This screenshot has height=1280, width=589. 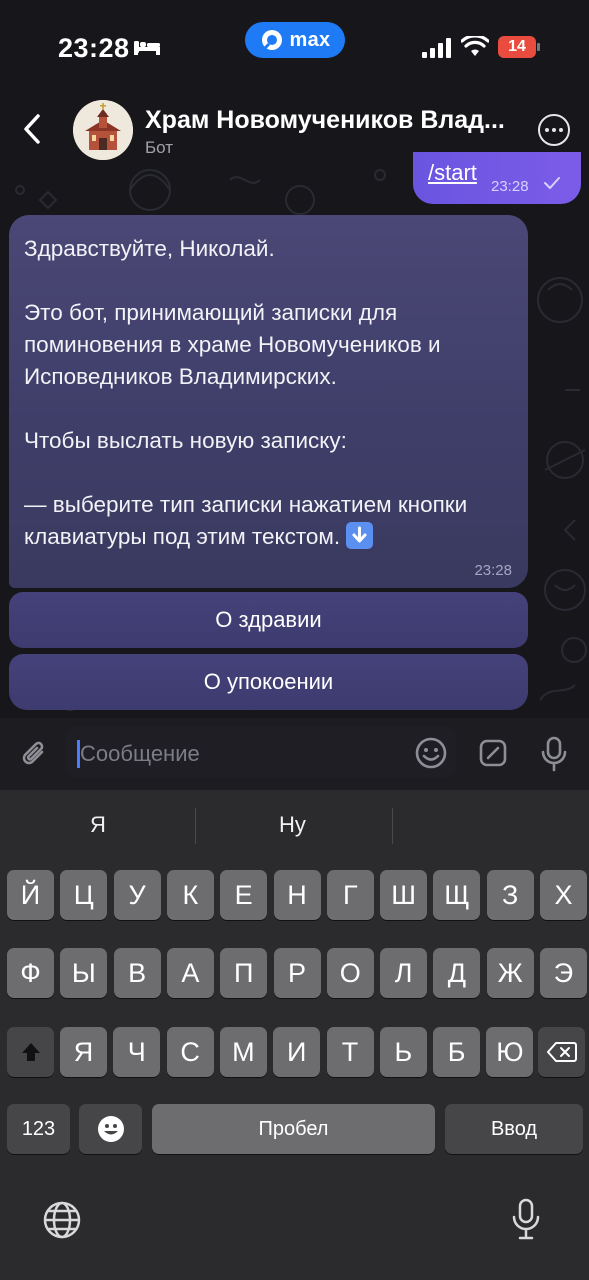 What do you see at coordinates (149, 248) in the screenshot?
I see `message-greeting: Здравствуйте, Николай.` at bounding box center [149, 248].